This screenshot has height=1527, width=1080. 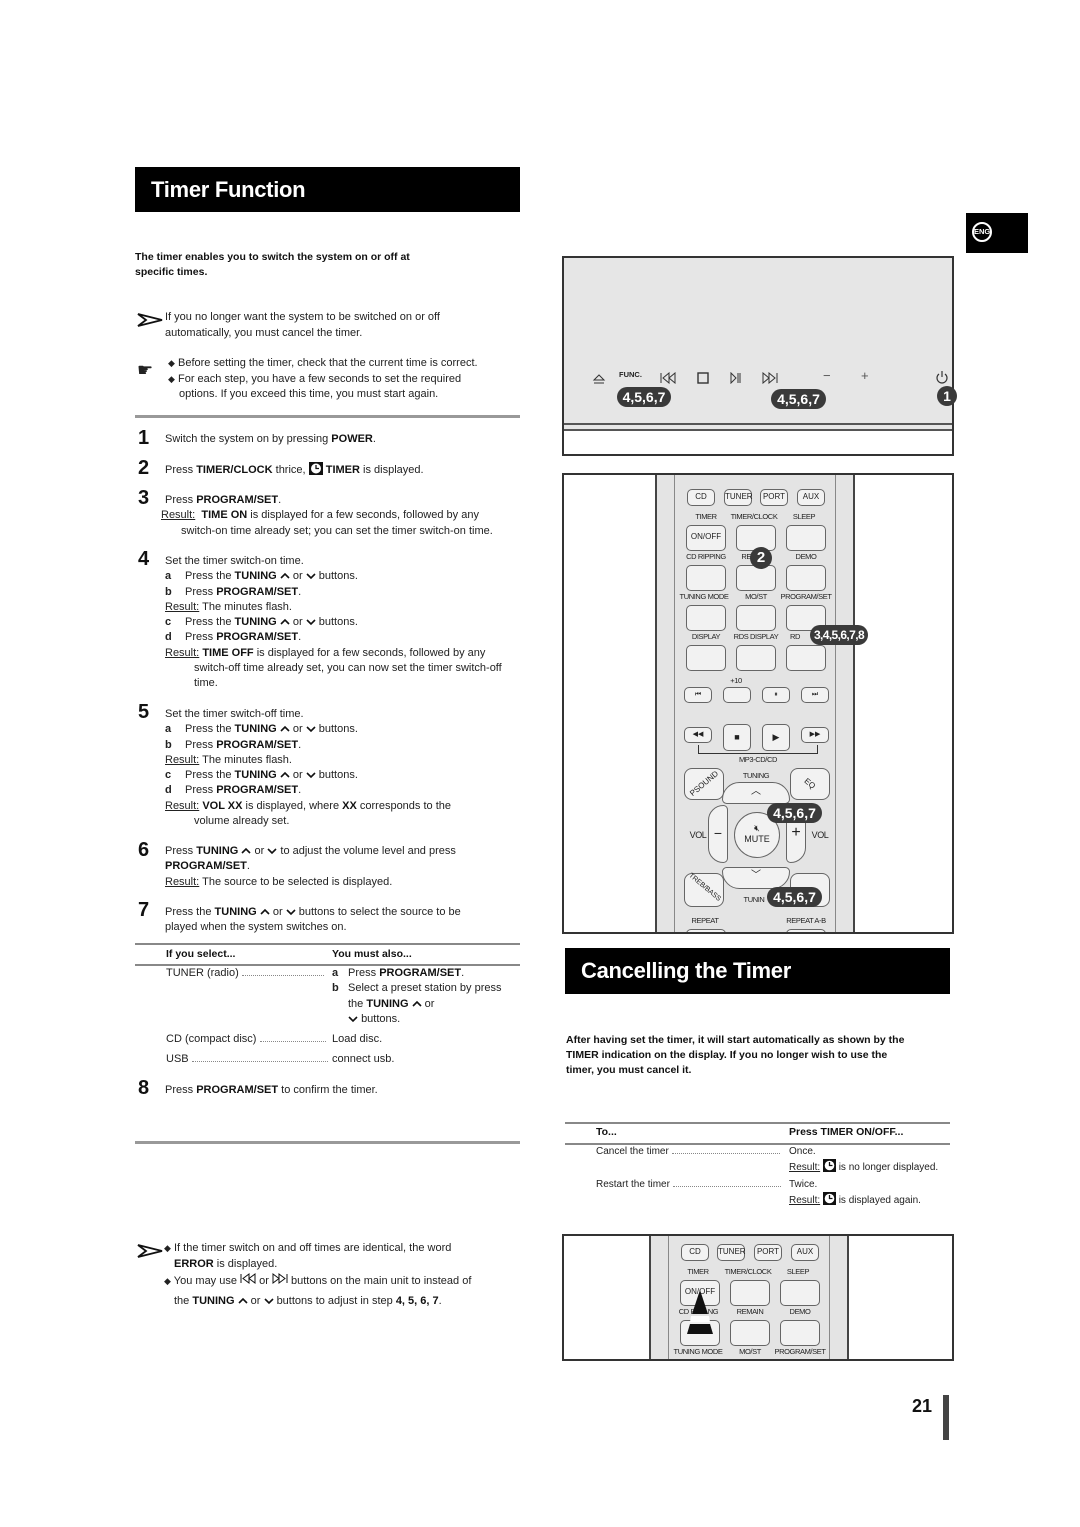 What do you see at coordinates (599, 379) in the screenshot?
I see `eject-icon` at bounding box center [599, 379].